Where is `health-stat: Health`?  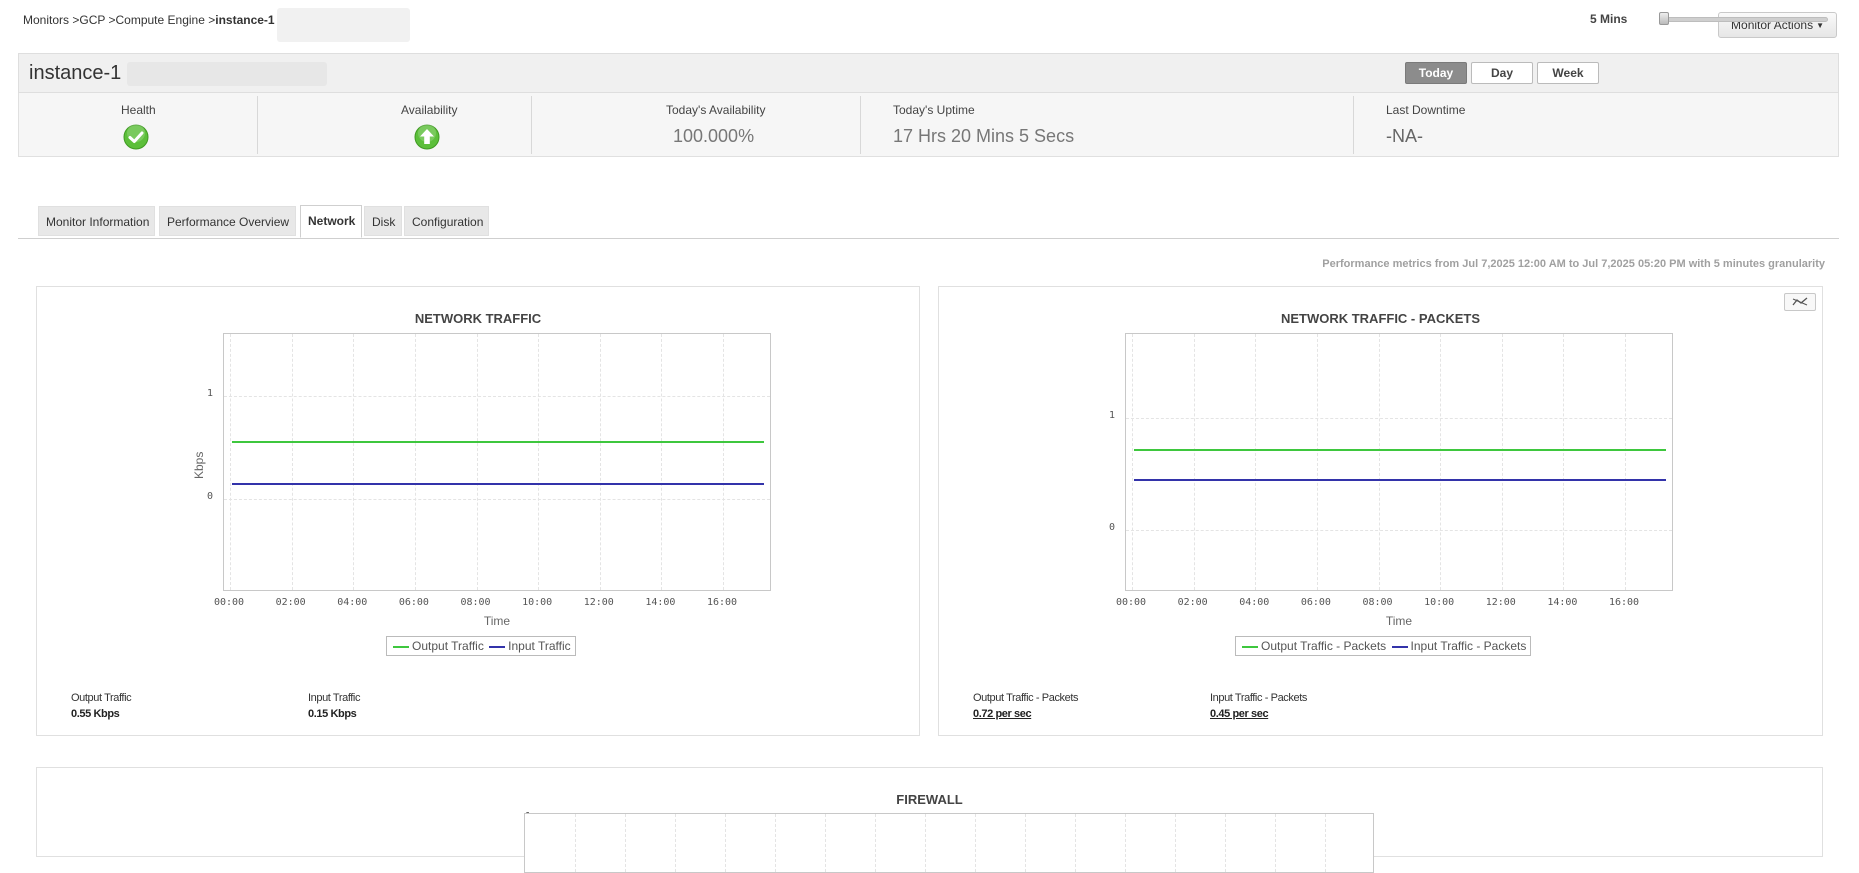
health-stat: Health is located at coordinates (138, 125).